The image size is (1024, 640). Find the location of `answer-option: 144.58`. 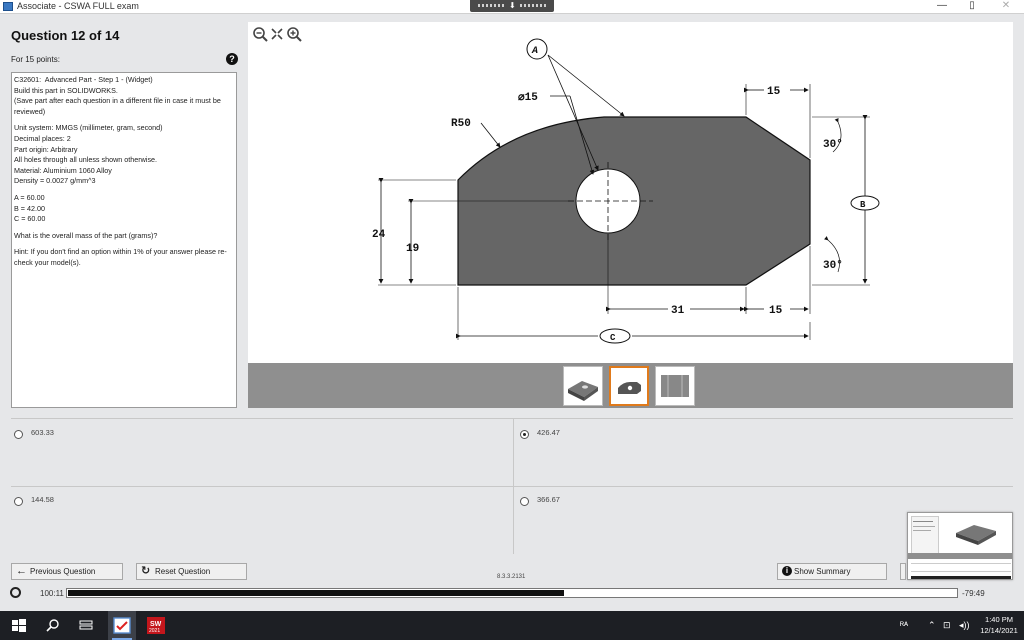

answer-option: 144.58 is located at coordinates (262, 520).